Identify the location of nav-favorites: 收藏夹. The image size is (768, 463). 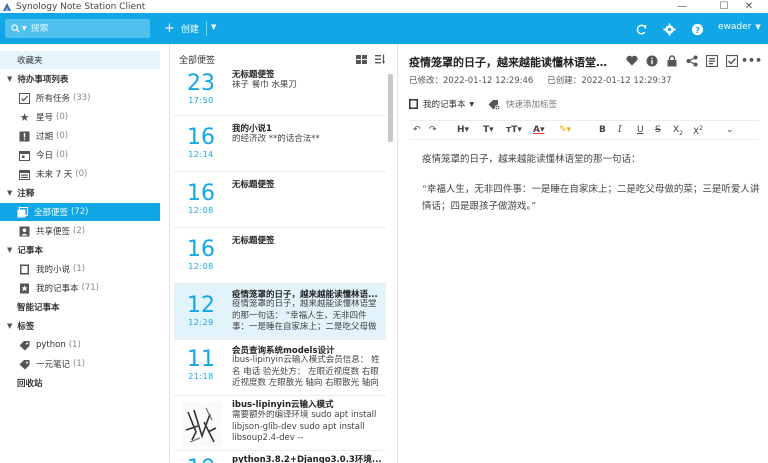
(80, 60).